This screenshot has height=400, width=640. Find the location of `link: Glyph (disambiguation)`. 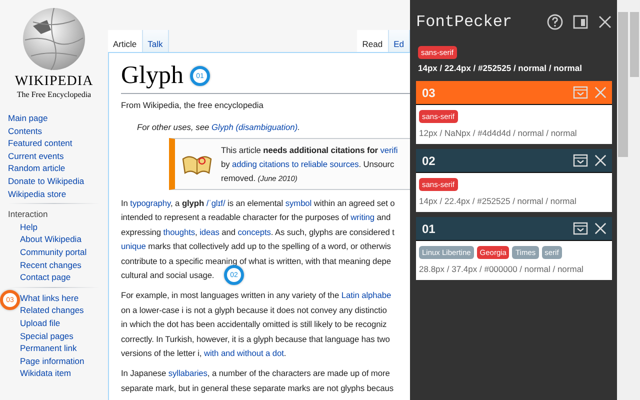

link: Glyph (disambiguation) is located at coordinates (254, 127).